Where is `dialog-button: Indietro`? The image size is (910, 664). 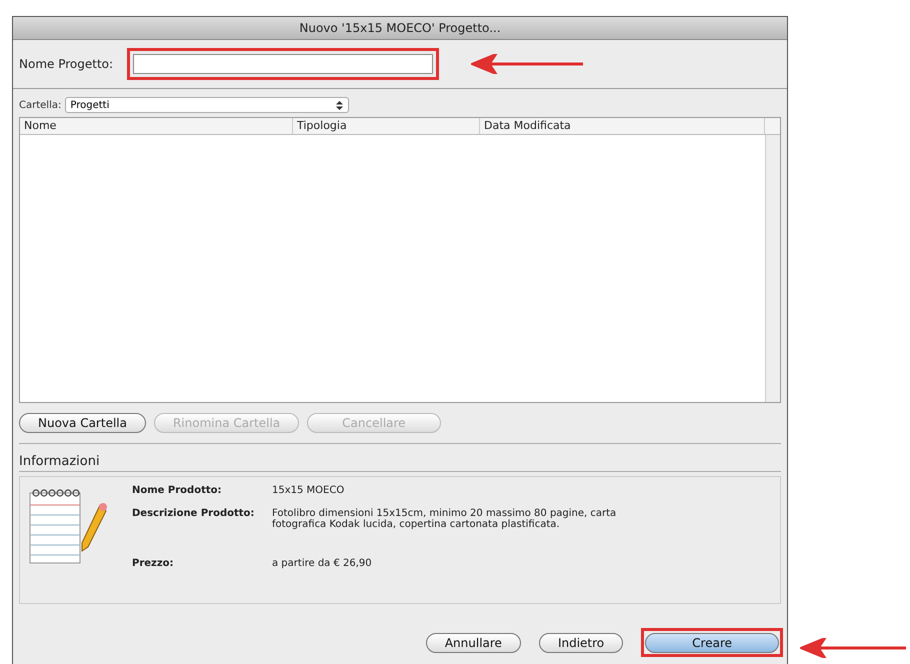 dialog-button: Indietro is located at coordinates (581, 642).